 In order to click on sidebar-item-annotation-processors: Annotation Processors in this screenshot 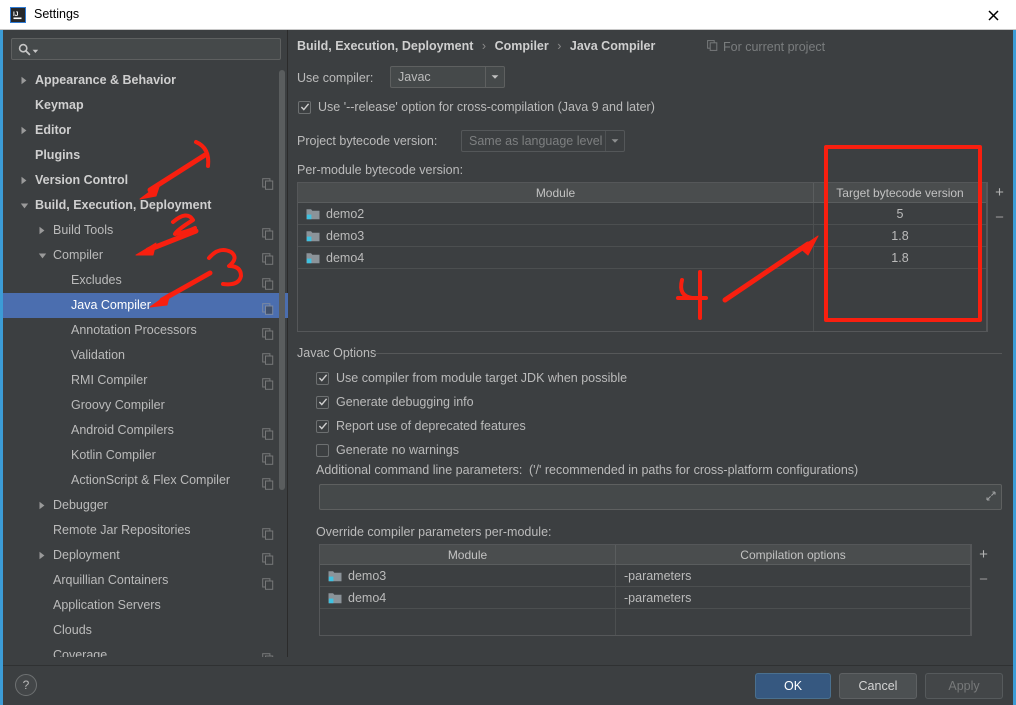, I will do `click(145, 330)`.